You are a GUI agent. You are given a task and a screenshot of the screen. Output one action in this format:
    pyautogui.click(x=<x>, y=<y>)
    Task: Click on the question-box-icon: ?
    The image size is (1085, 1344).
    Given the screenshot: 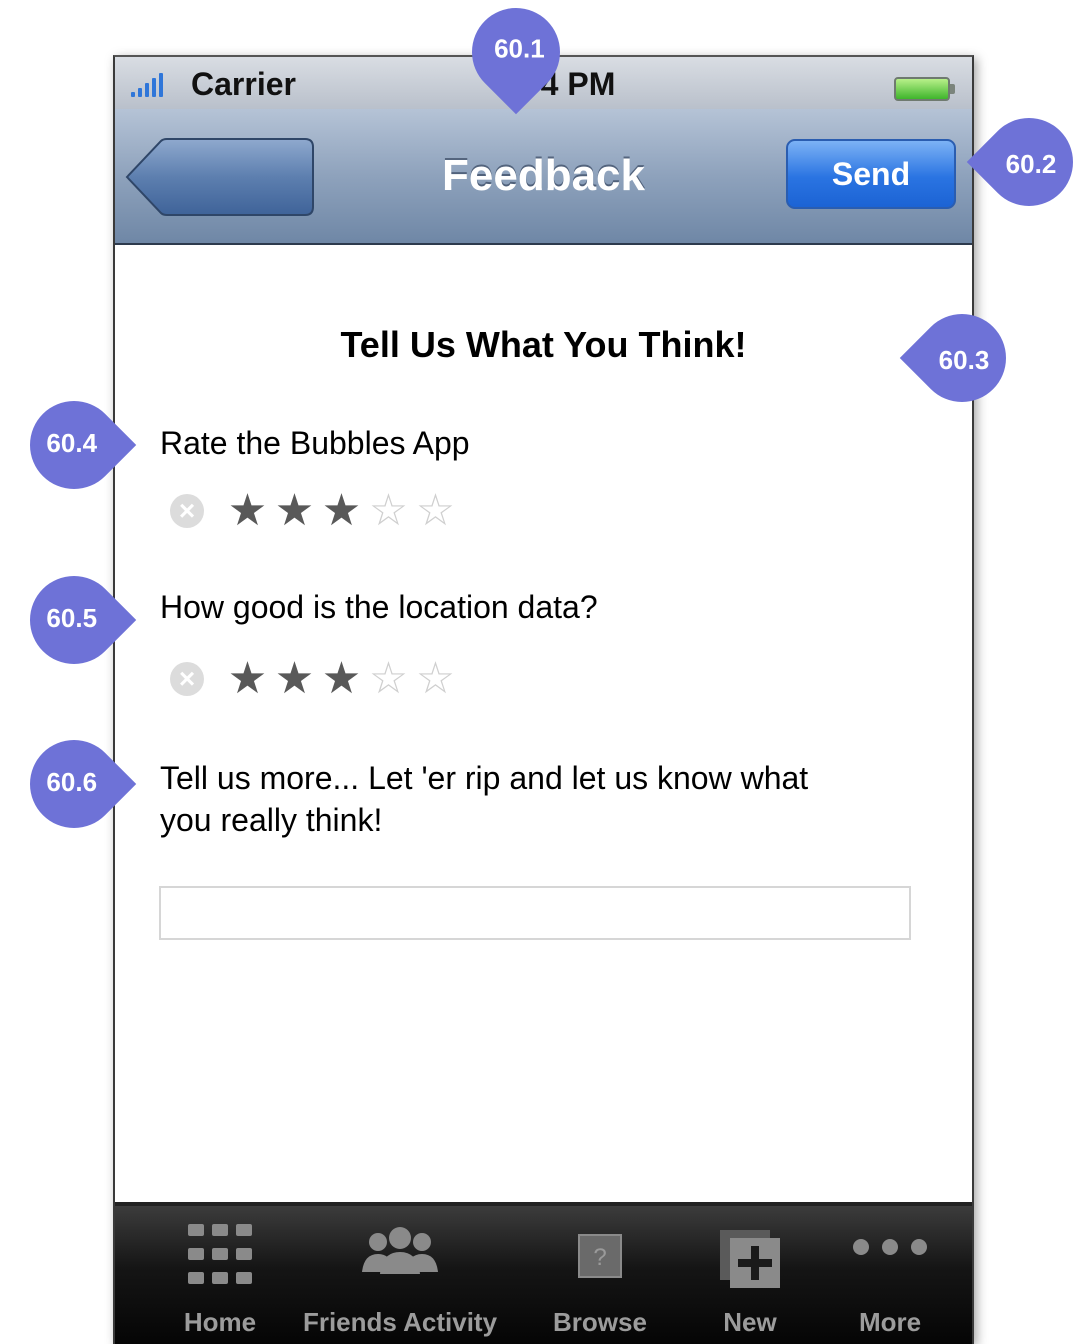 What is the action you would take?
    pyautogui.click(x=600, y=1256)
    